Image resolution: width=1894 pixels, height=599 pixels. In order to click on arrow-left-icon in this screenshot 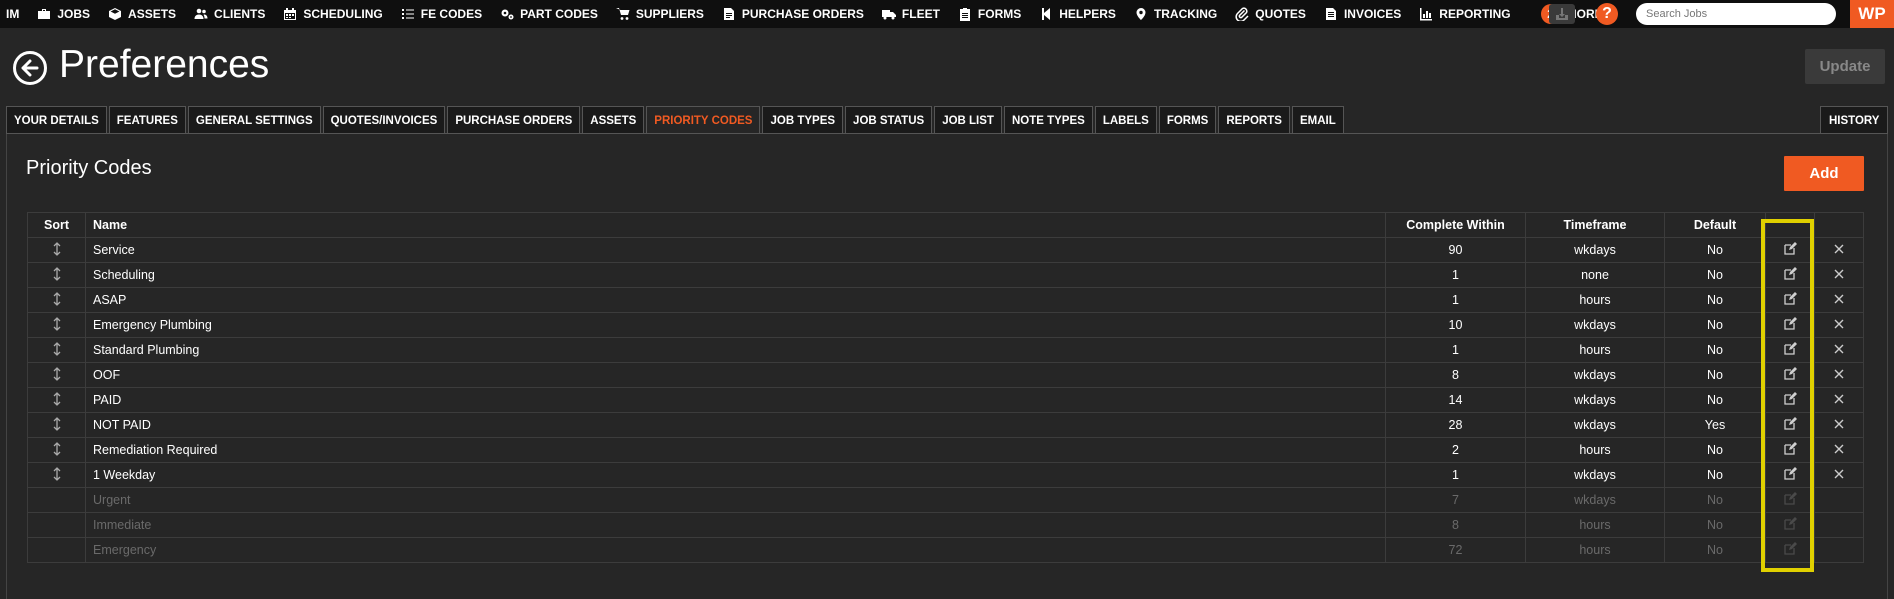, I will do `click(30, 68)`.